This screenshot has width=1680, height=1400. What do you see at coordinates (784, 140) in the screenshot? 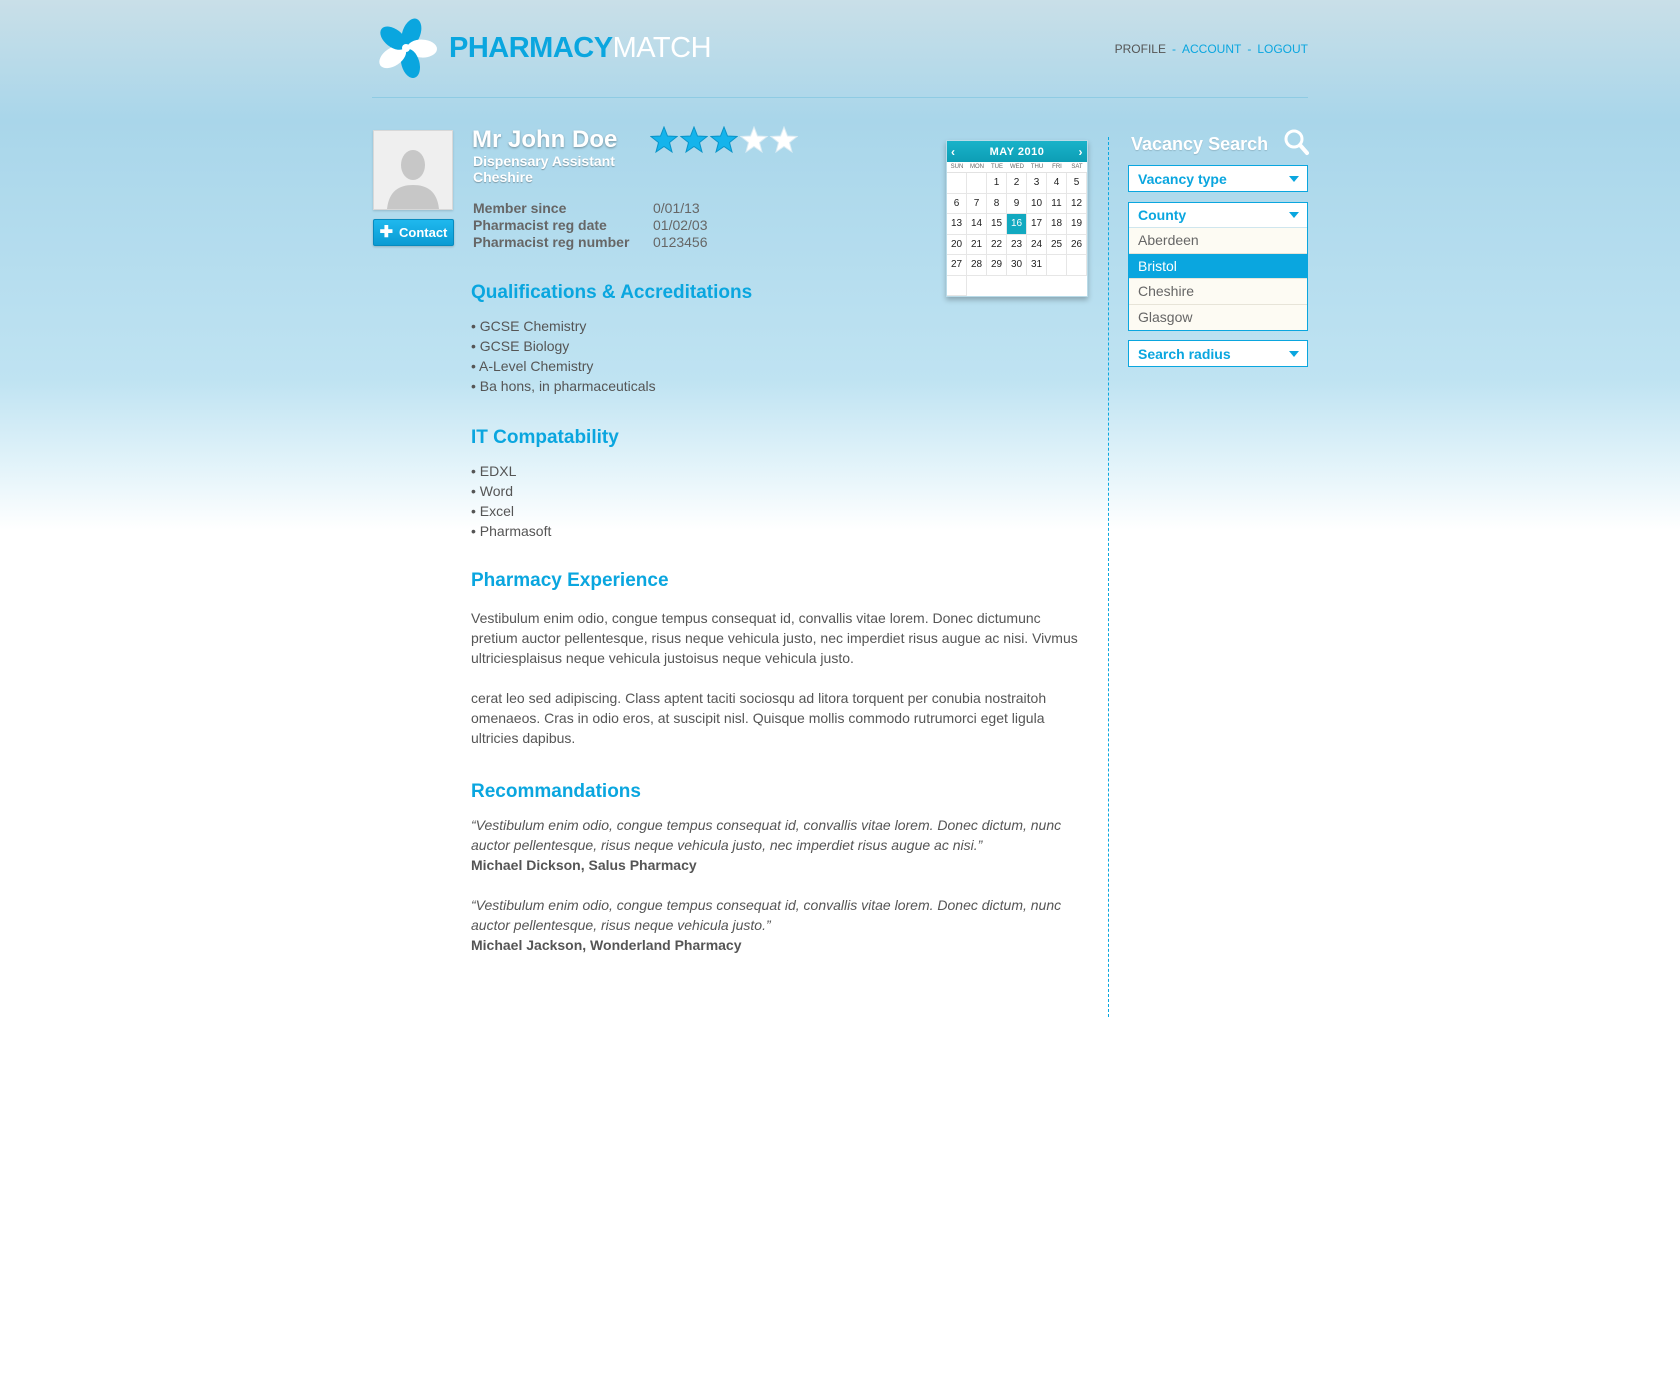
I see `star-empty-icon` at bounding box center [784, 140].